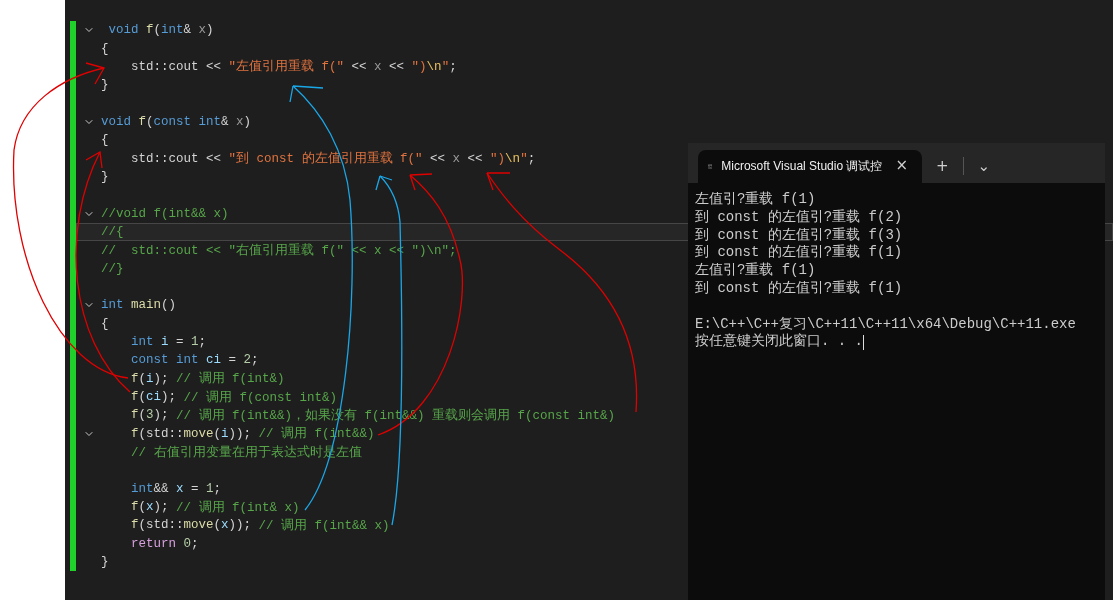  Describe the element at coordinates (215, 507) in the screenshot. I see `code-line: f(x); // 调用 f(int& x)` at that location.